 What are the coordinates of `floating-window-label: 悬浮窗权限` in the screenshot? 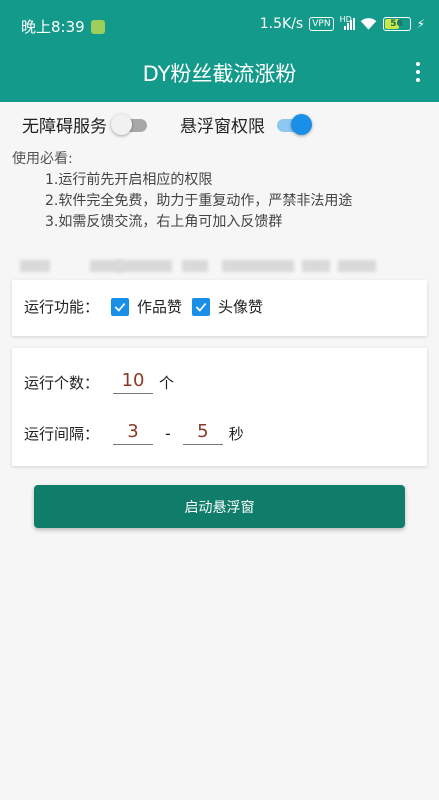 It's located at (222, 127).